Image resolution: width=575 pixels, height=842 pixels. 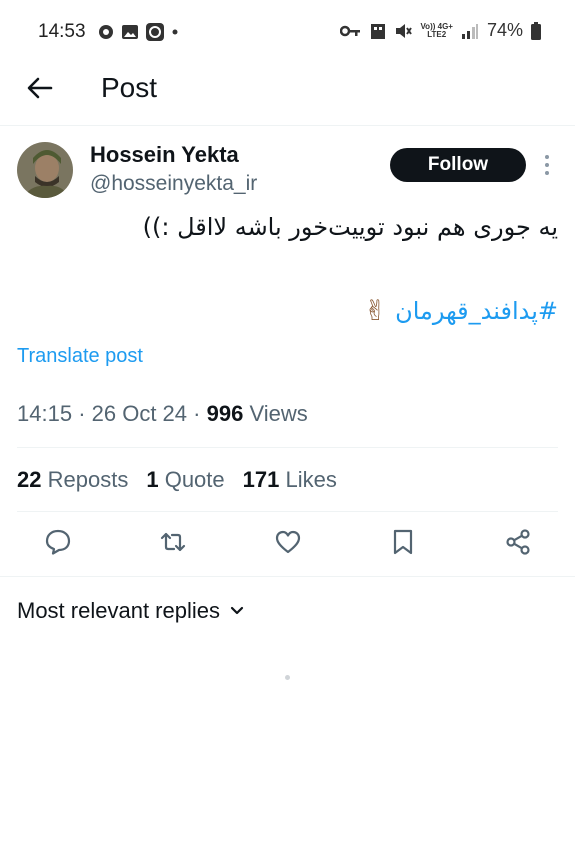 What do you see at coordinates (436, 30) in the screenshot?
I see `network-indicator: Vo)) 4G+ LTE2` at bounding box center [436, 30].